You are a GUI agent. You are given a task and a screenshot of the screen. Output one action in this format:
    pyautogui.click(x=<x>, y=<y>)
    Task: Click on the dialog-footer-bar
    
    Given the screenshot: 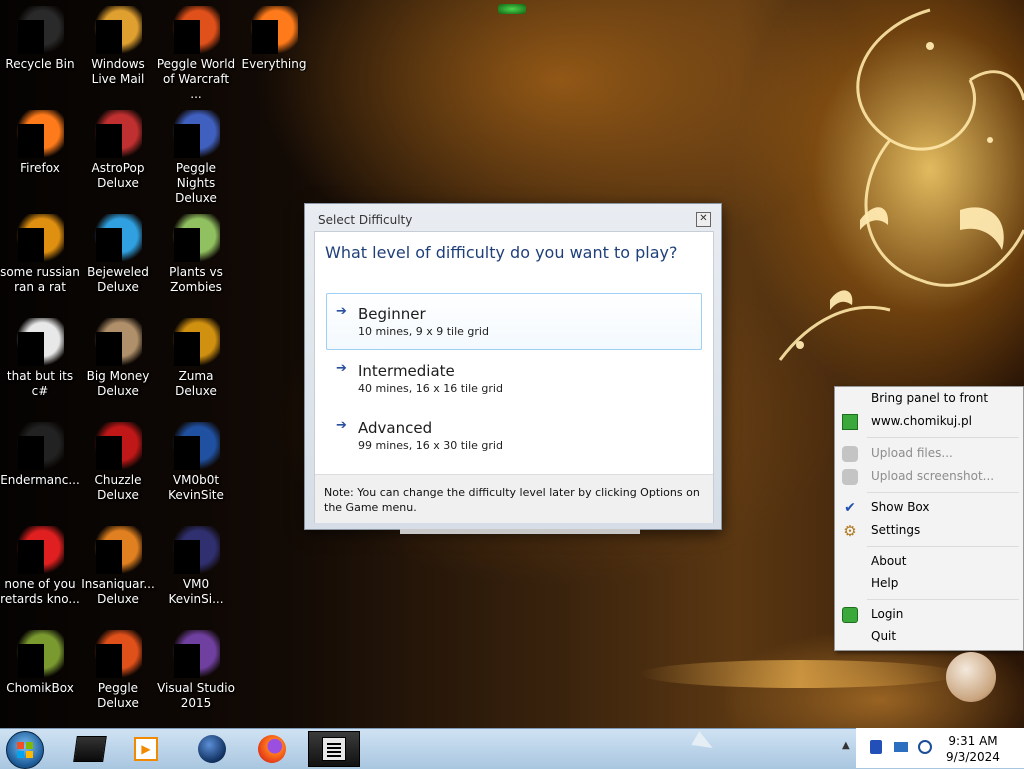 What is the action you would take?
    pyautogui.click(x=520, y=531)
    